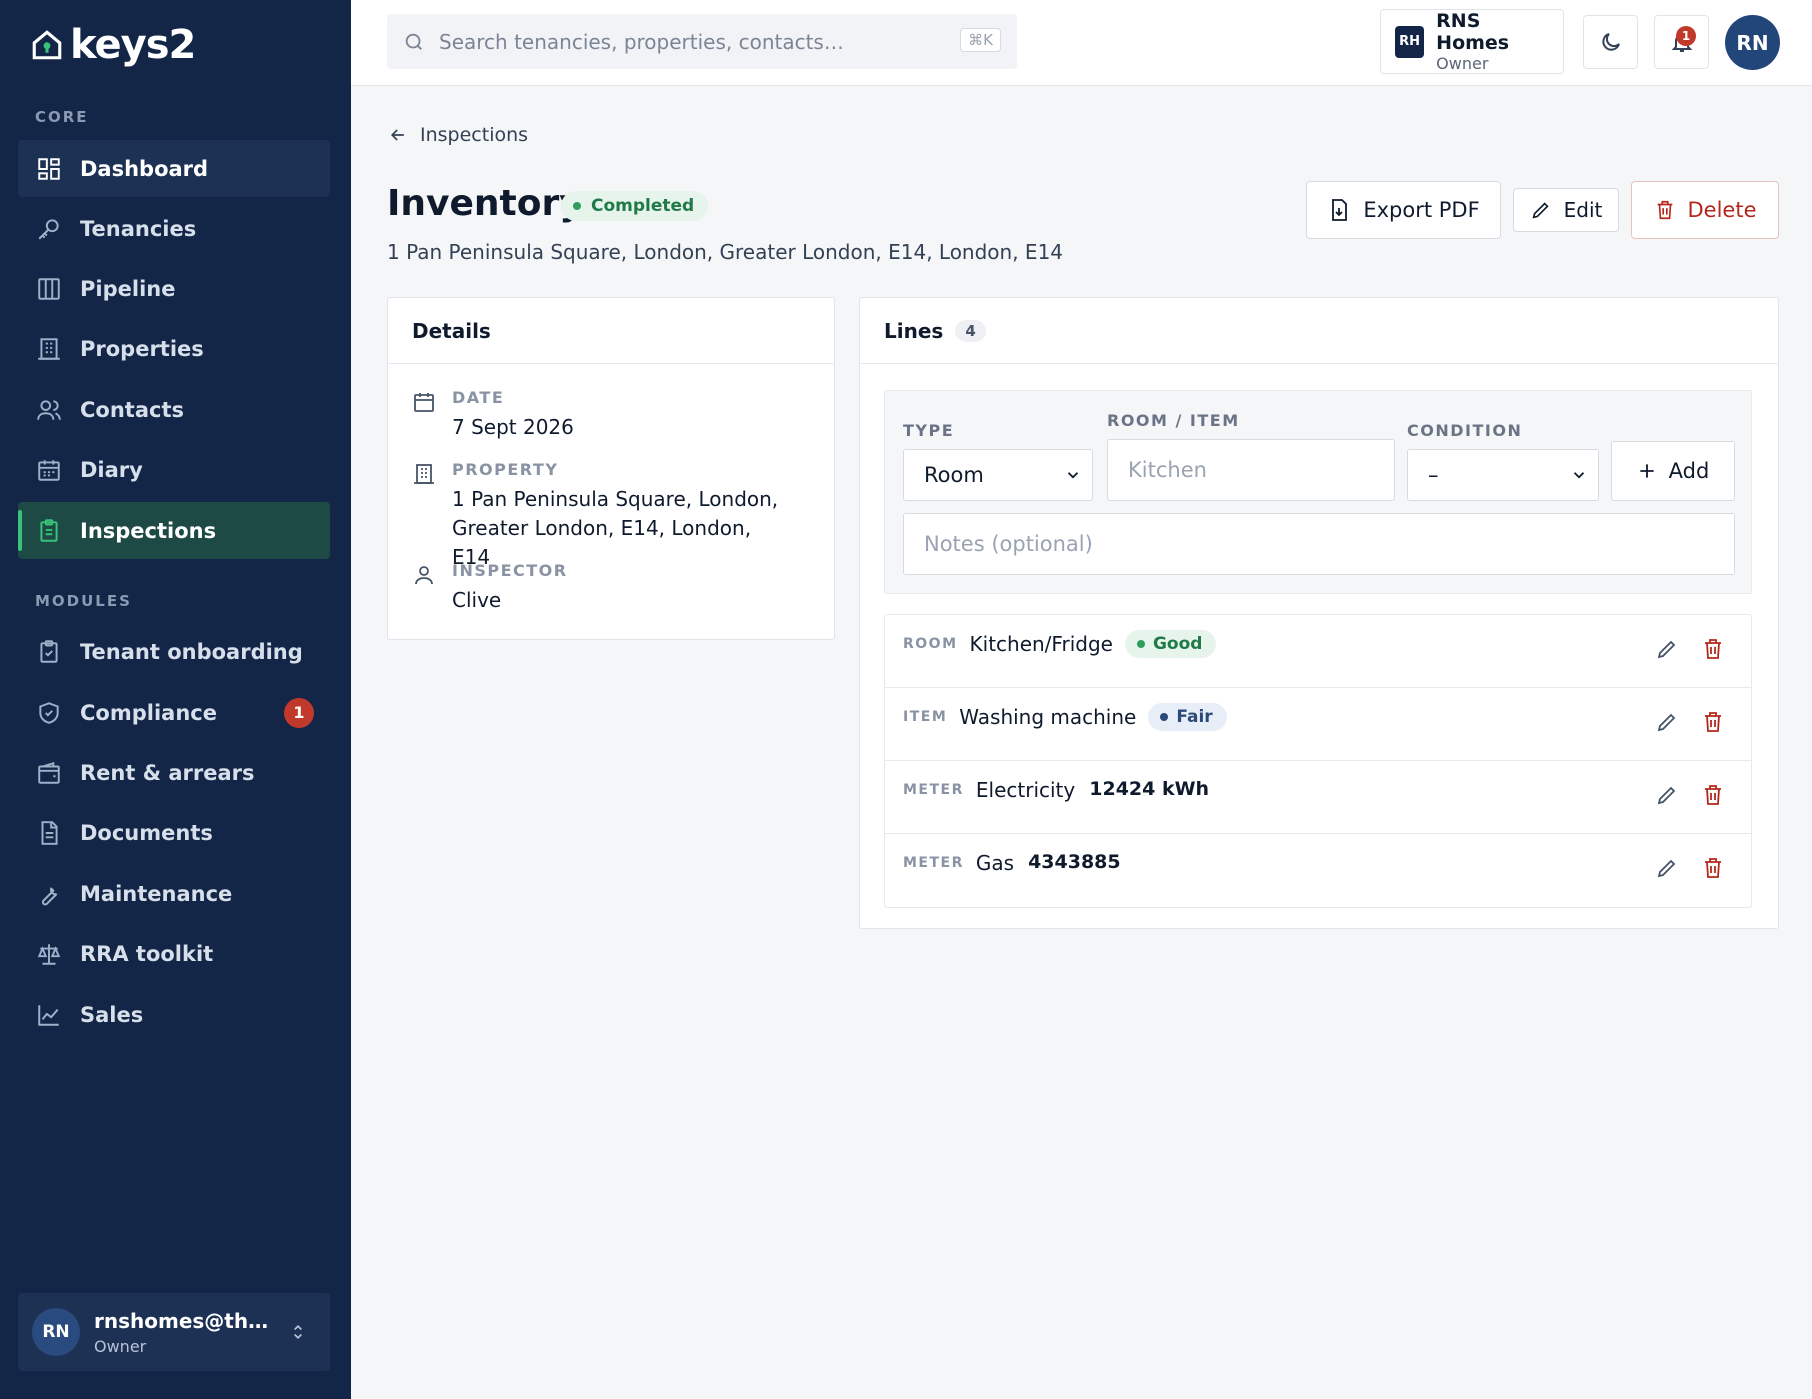 Image resolution: width=1812 pixels, height=1399 pixels. What do you see at coordinates (1646, 471) in the screenshot?
I see `plus-icon` at bounding box center [1646, 471].